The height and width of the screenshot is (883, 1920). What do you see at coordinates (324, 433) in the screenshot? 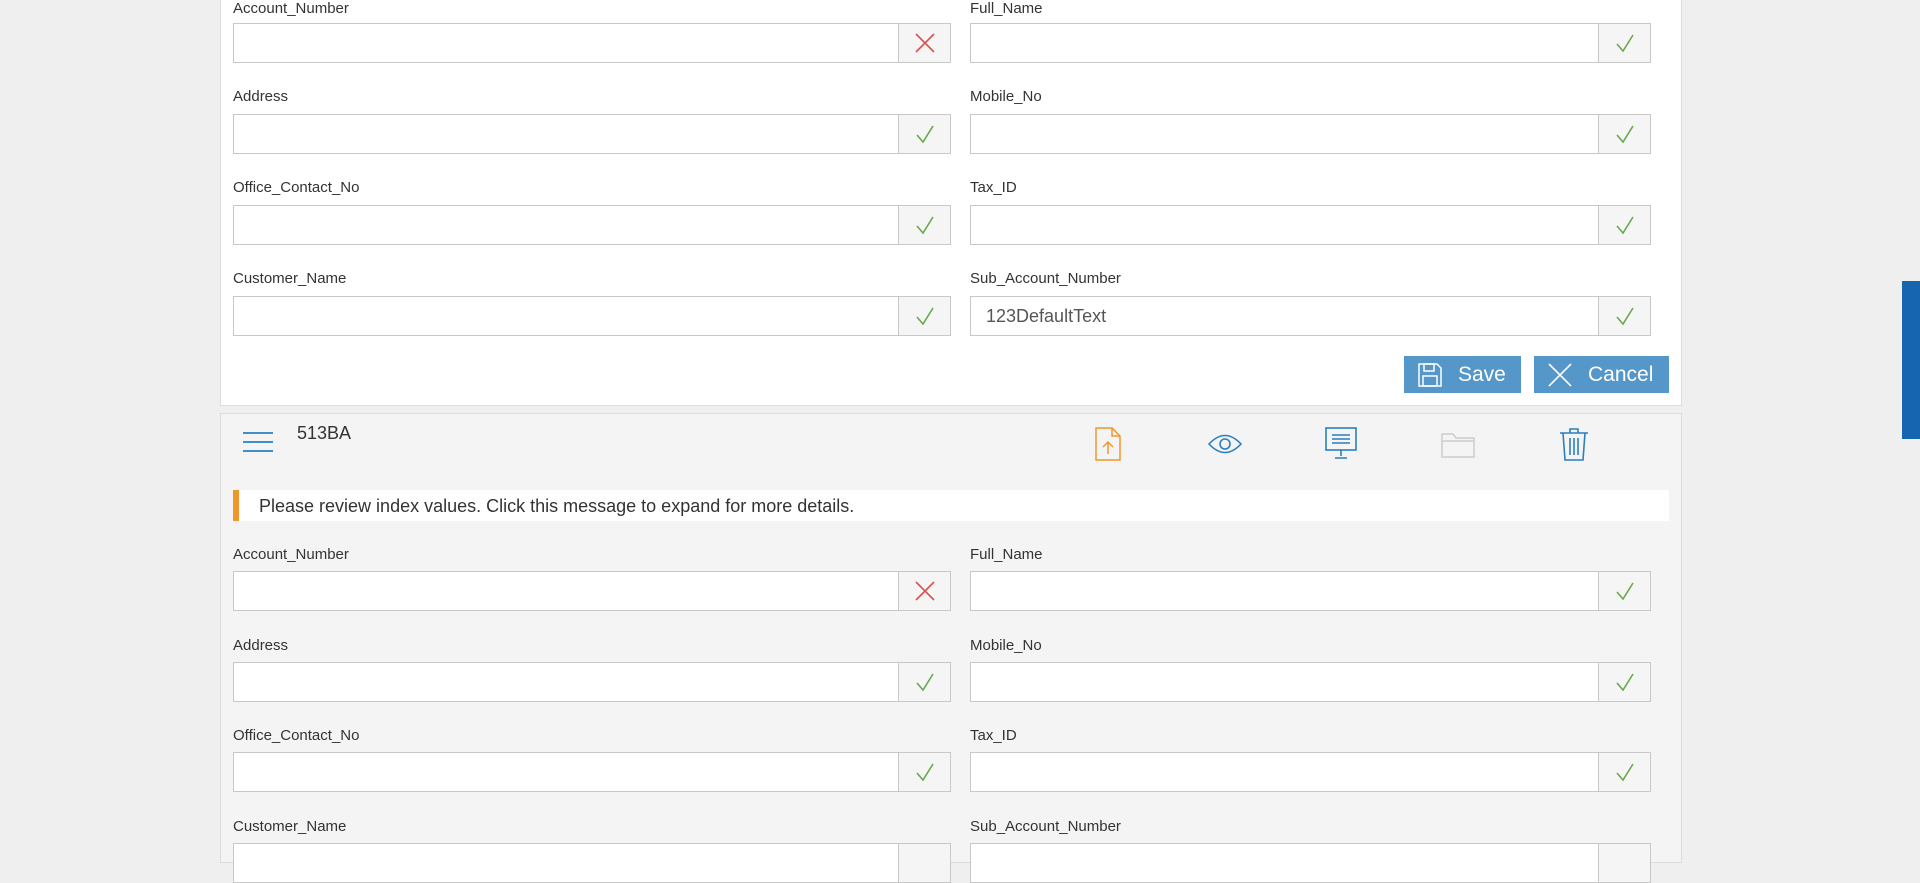
I see `document-id: 513BA` at bounding box center [324, 433].